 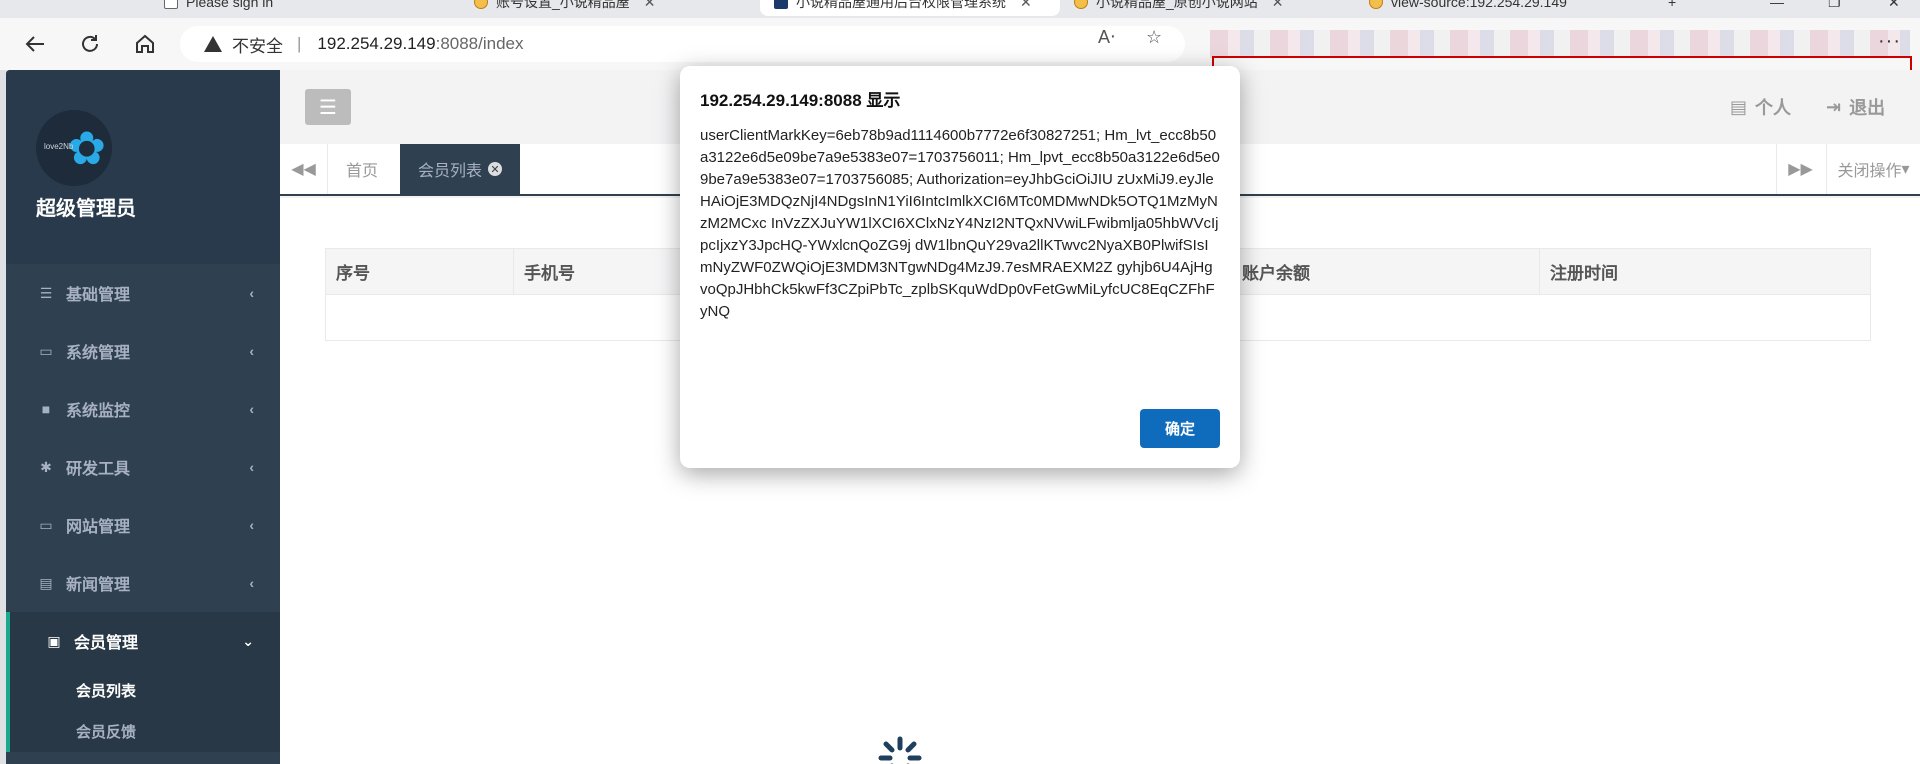 What do you see at coordinates (213, 44) in the screenshot?
I see `warning-icon` at bounding box center [213, 44].